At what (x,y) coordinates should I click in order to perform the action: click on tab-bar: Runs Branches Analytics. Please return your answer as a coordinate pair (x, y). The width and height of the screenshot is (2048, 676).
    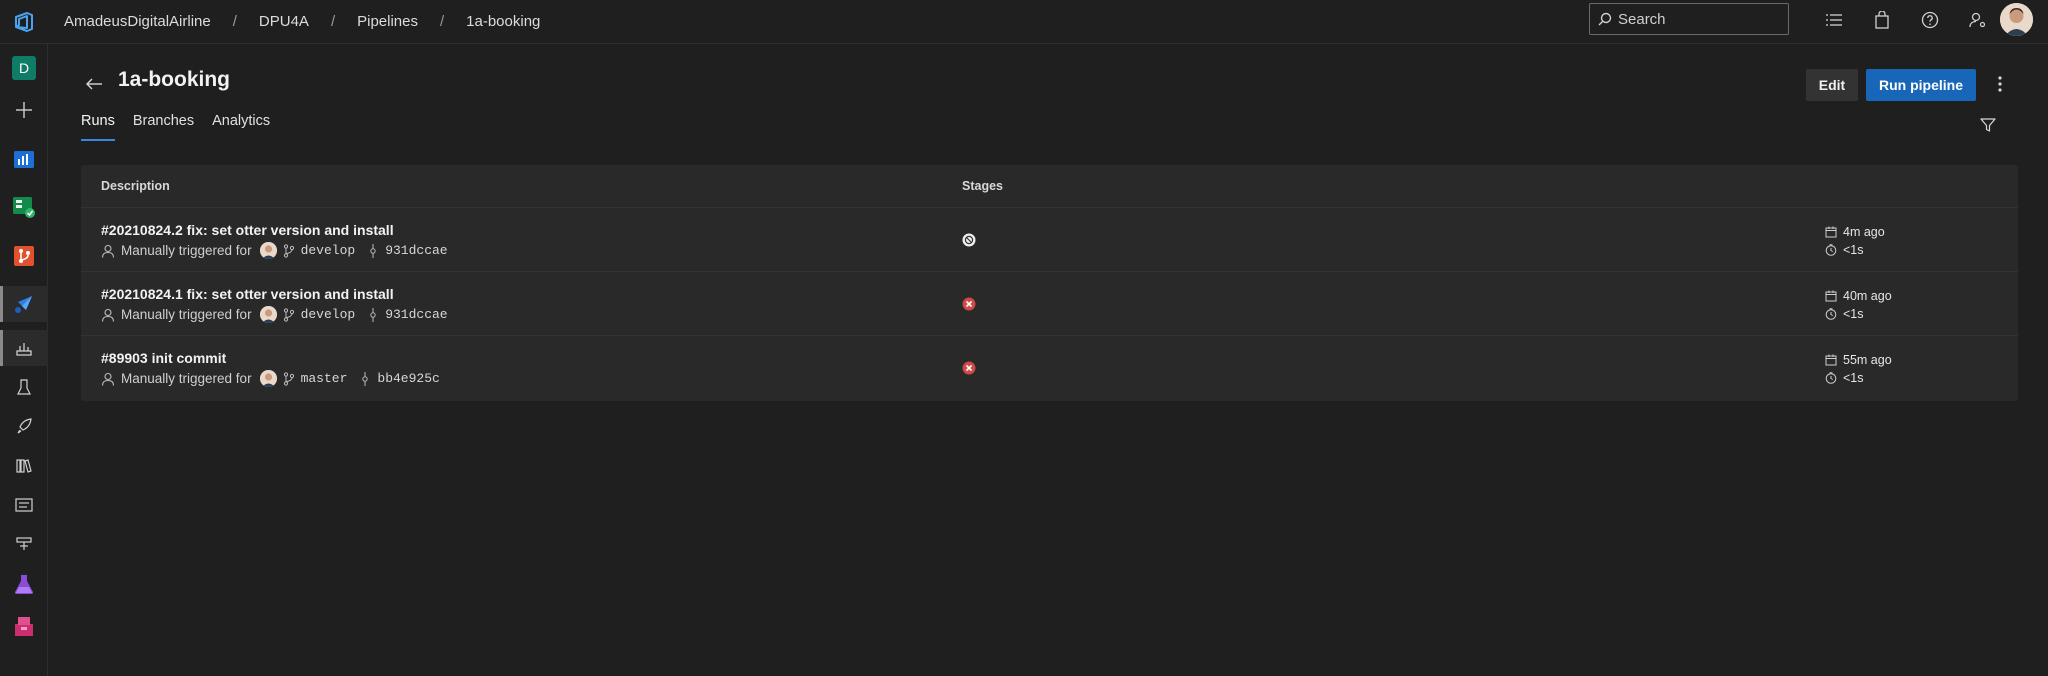
    Looking at the image, I should click on (184, 127).